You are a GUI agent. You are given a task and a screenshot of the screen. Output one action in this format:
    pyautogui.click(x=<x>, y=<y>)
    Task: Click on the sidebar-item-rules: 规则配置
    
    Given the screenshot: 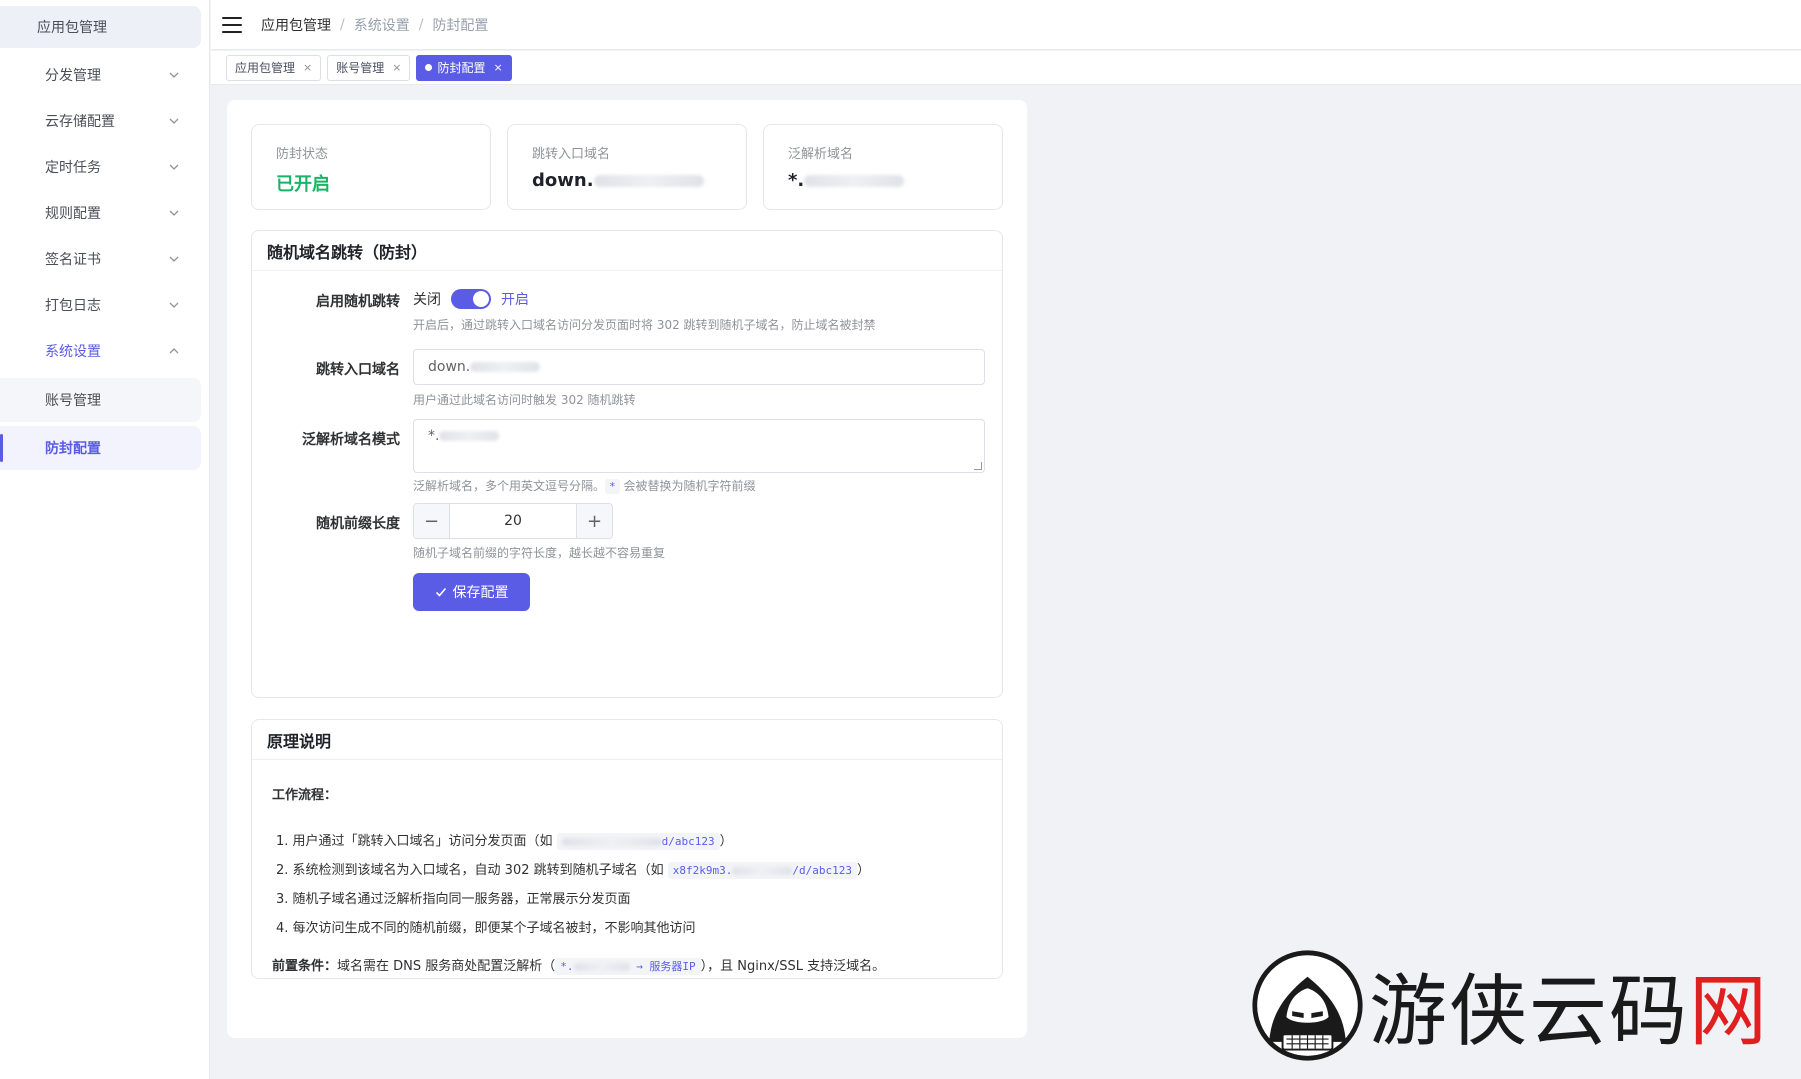 What is the action you would take?
    pyautogui.click(x=104, y=213)
    